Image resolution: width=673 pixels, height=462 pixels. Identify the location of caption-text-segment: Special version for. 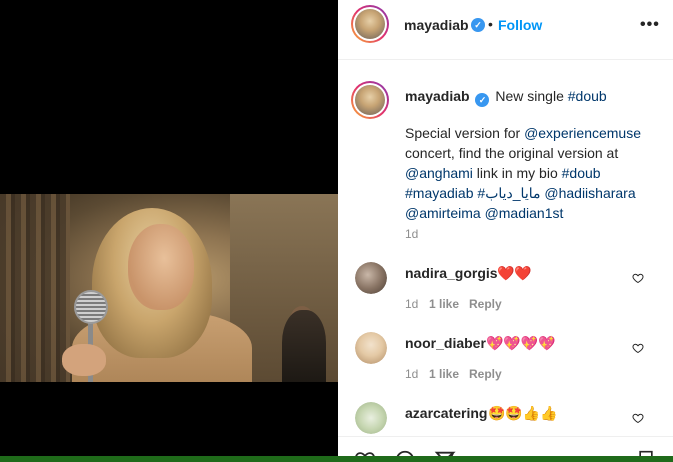
(465, 133).